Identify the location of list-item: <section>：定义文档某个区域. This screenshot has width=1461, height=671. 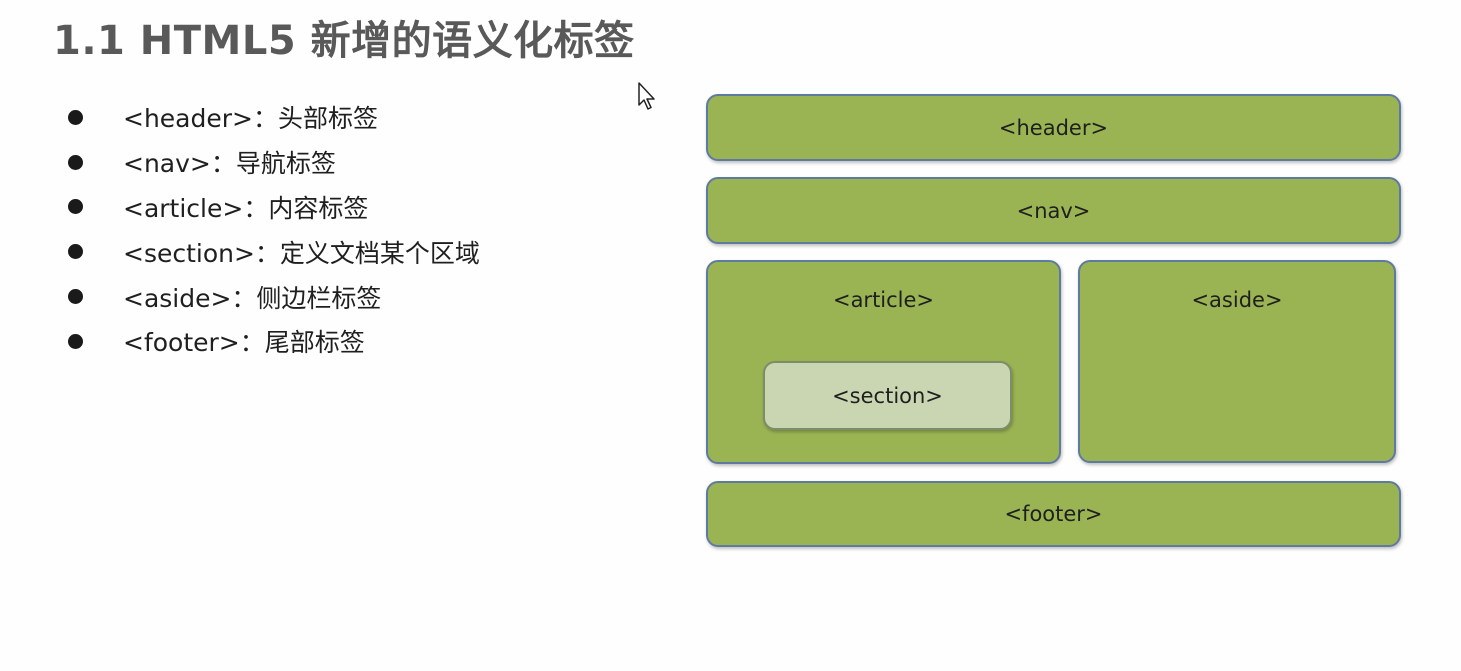
(274, 251).